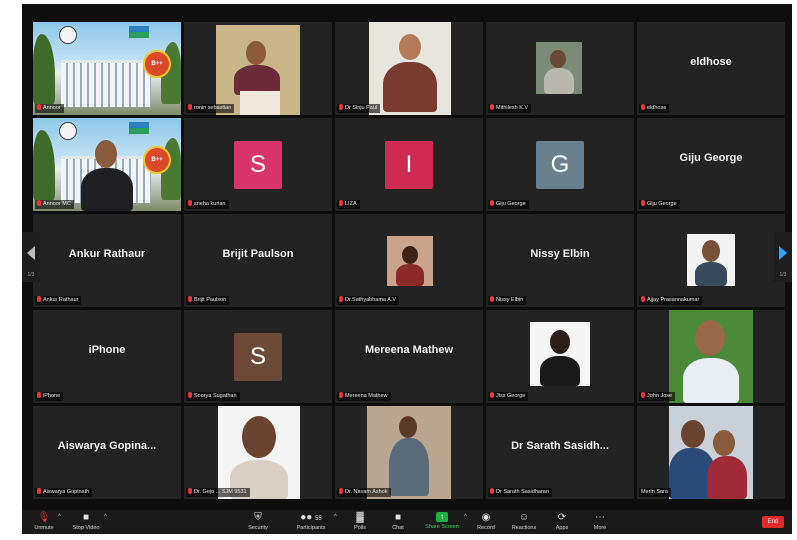  I want to click on participants-options-caret-icon: ^, so click(335, 517).